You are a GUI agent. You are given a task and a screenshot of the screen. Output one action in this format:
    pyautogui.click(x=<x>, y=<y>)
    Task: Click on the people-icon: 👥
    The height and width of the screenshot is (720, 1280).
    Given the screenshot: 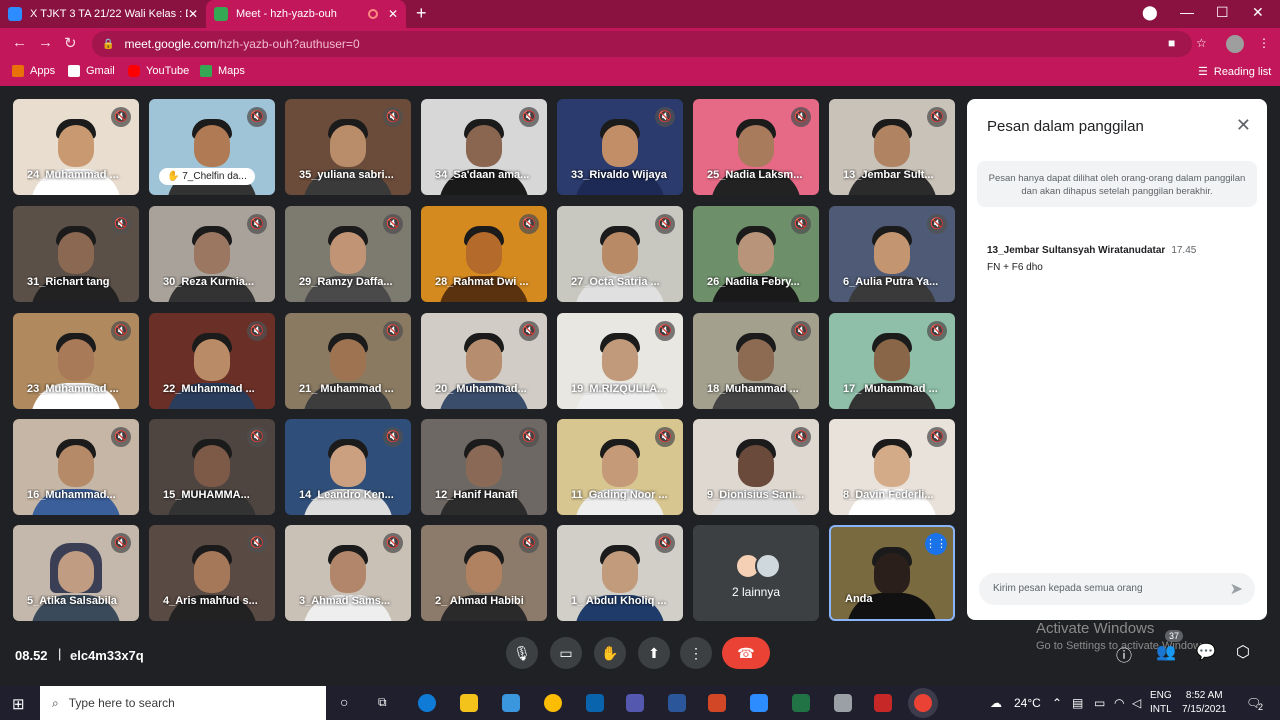 What is the action you would take?
    pyautogui.click(x=1166, y=652)
    